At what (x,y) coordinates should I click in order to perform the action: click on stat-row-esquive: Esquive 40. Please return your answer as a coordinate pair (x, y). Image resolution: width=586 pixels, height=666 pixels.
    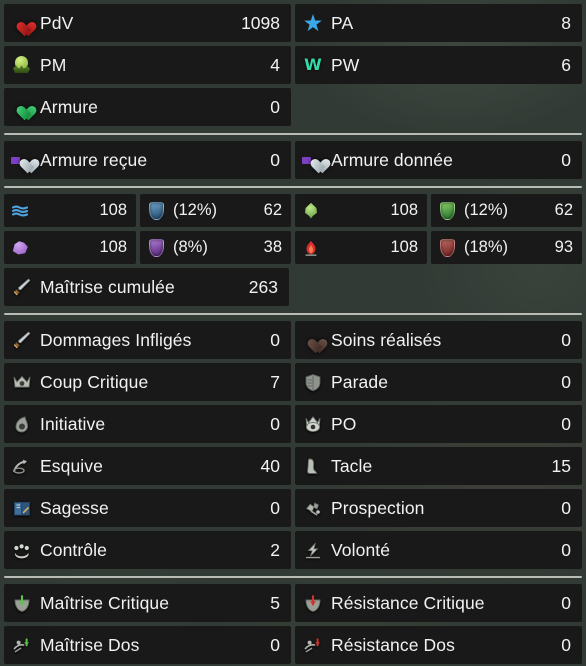
    Looking at the image, I should click on (147, 466).